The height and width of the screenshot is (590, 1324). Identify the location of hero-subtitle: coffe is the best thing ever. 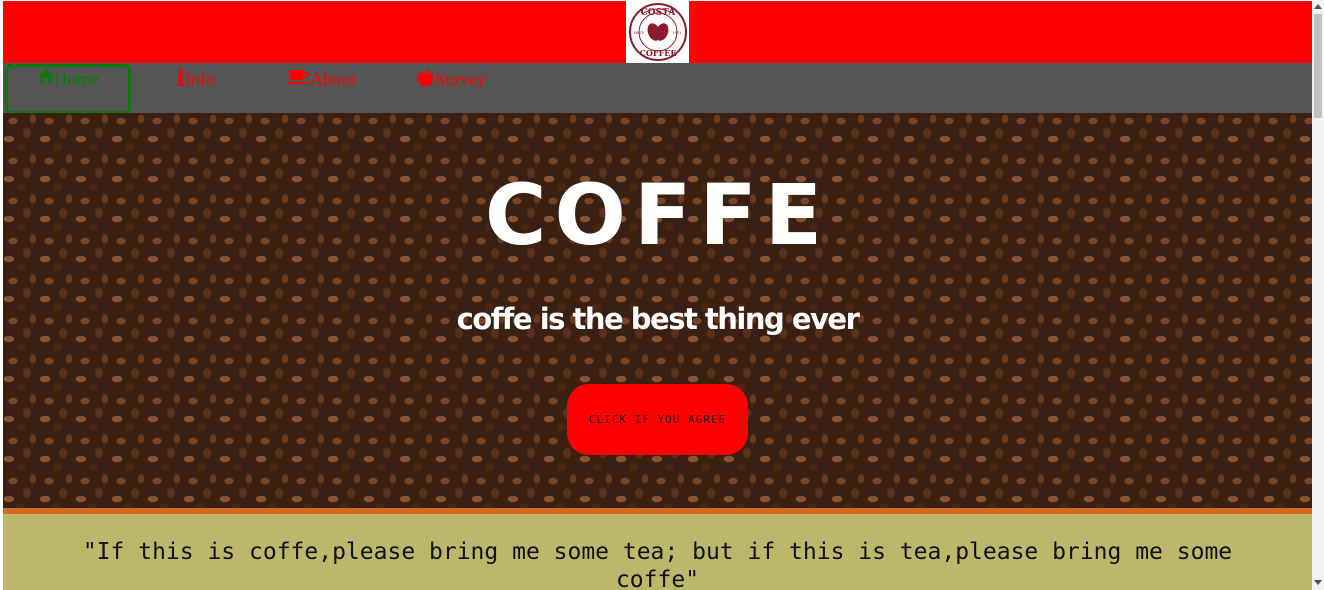
(658, 319).